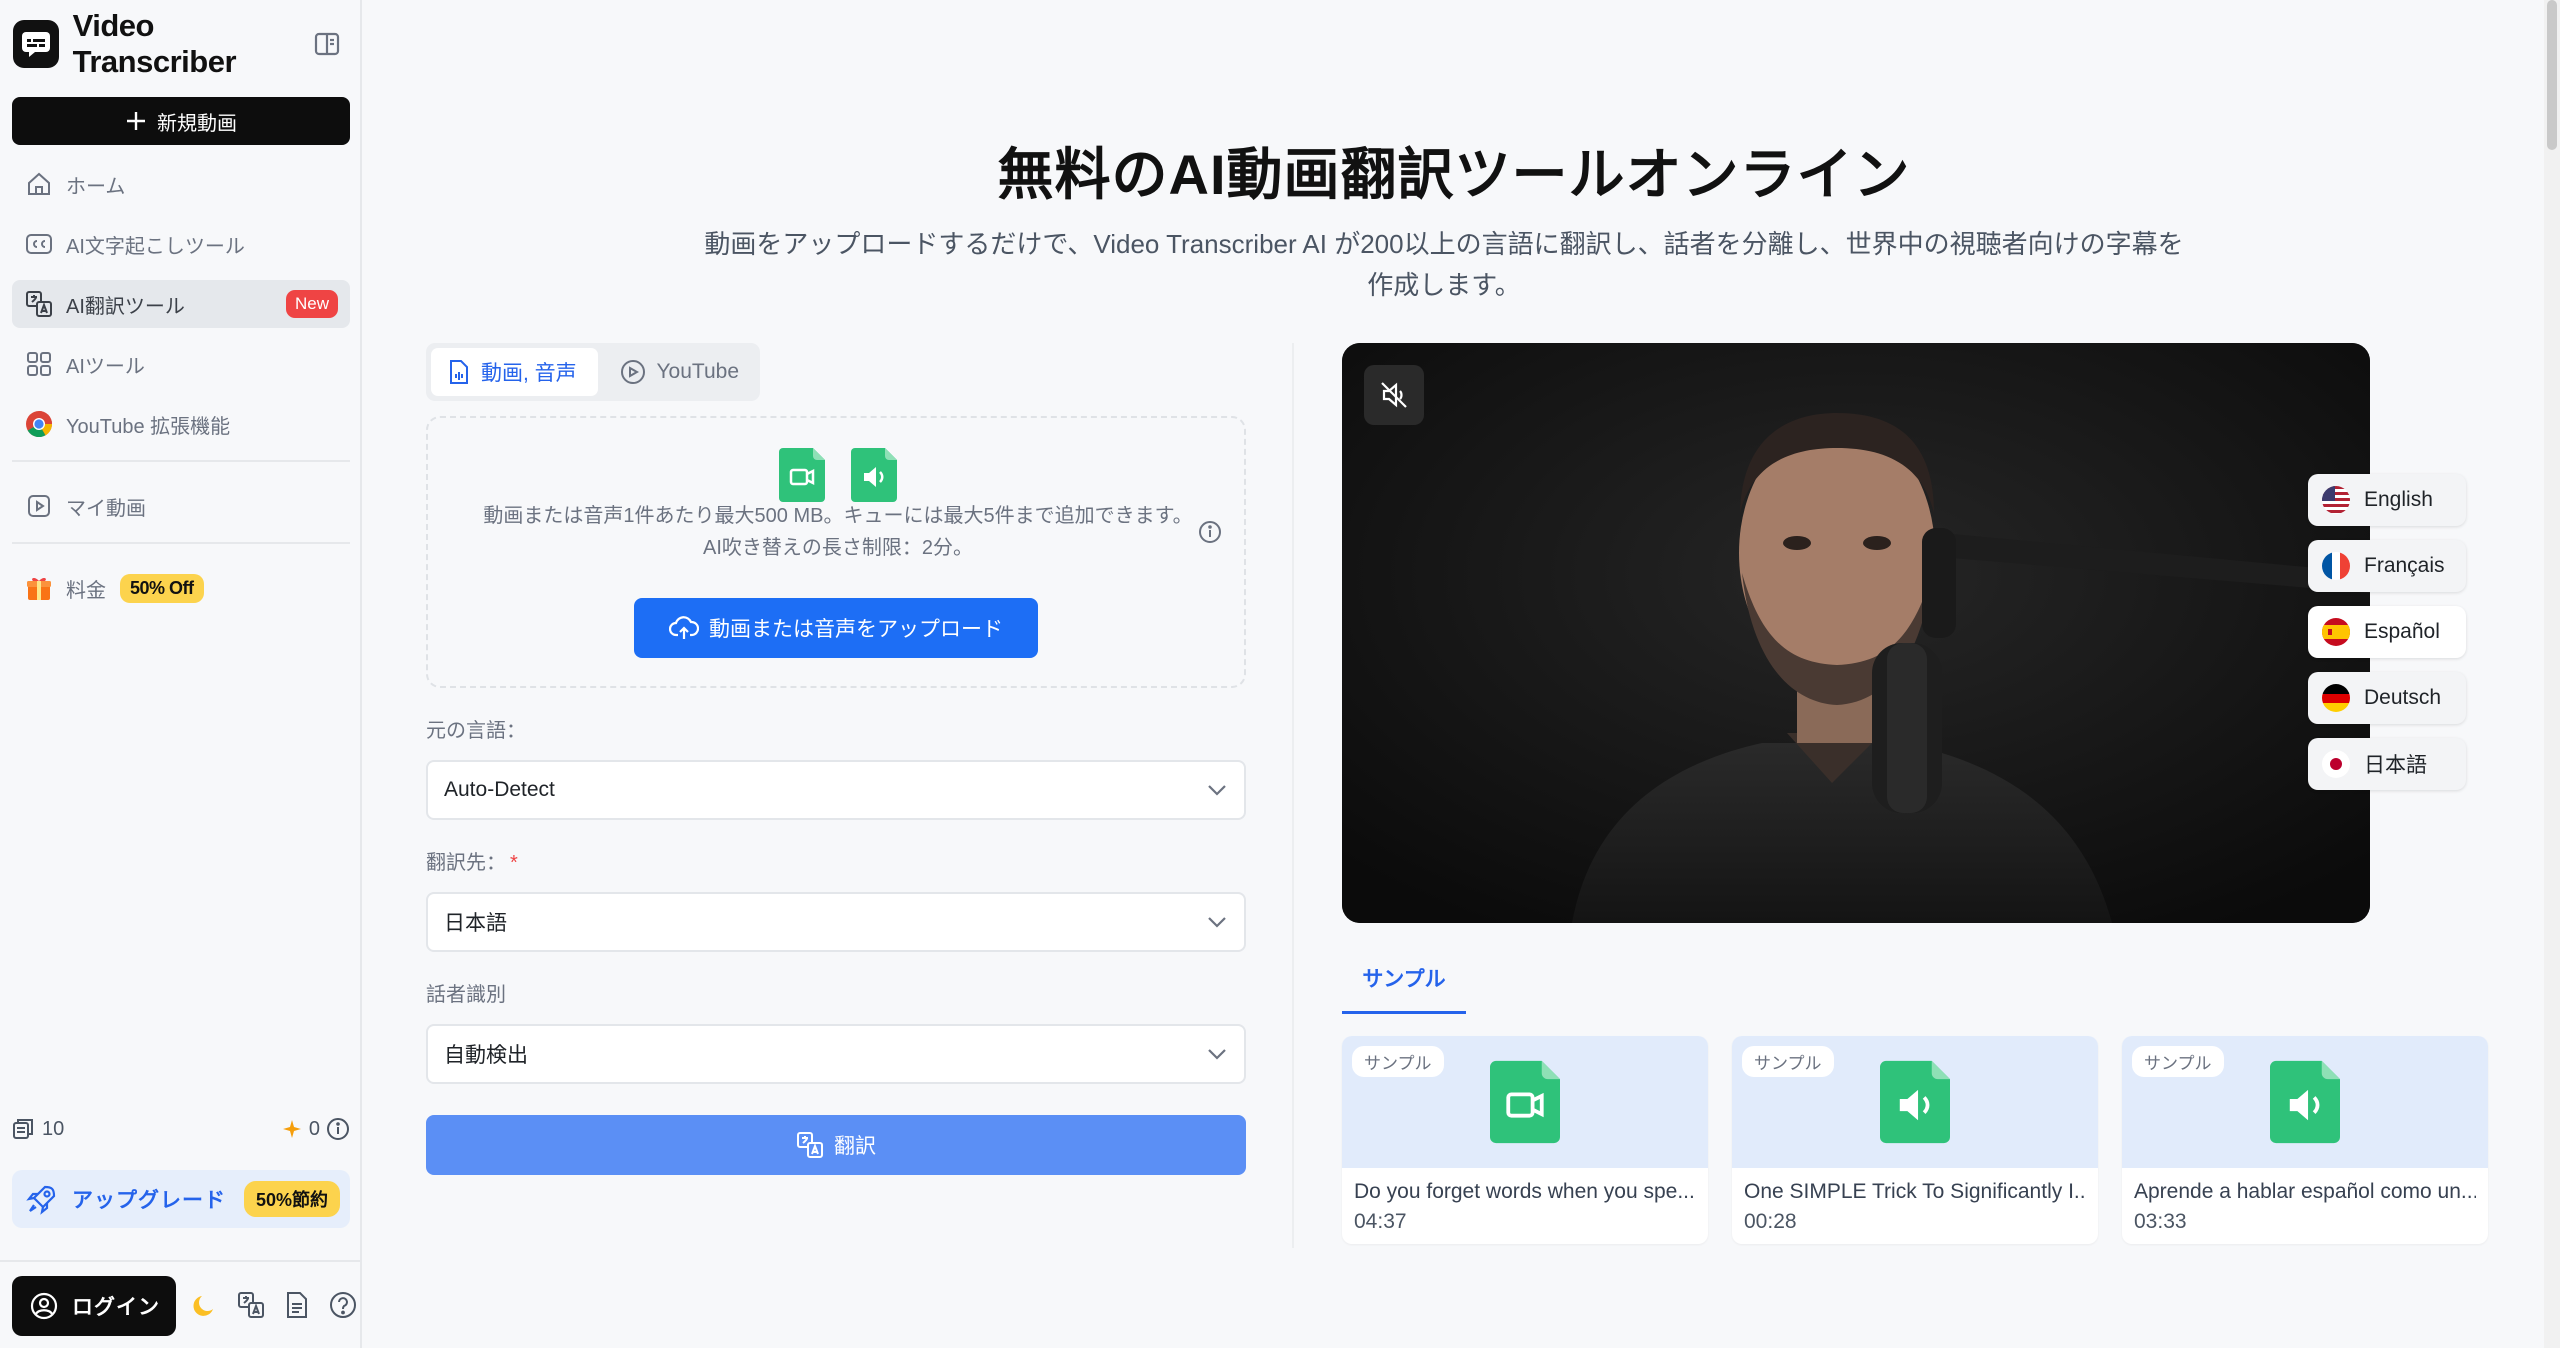 Image resolution: width=2560 pixels, height=1348 pixels. I want to click on sparkle-count: 0, so click(314, 1128).